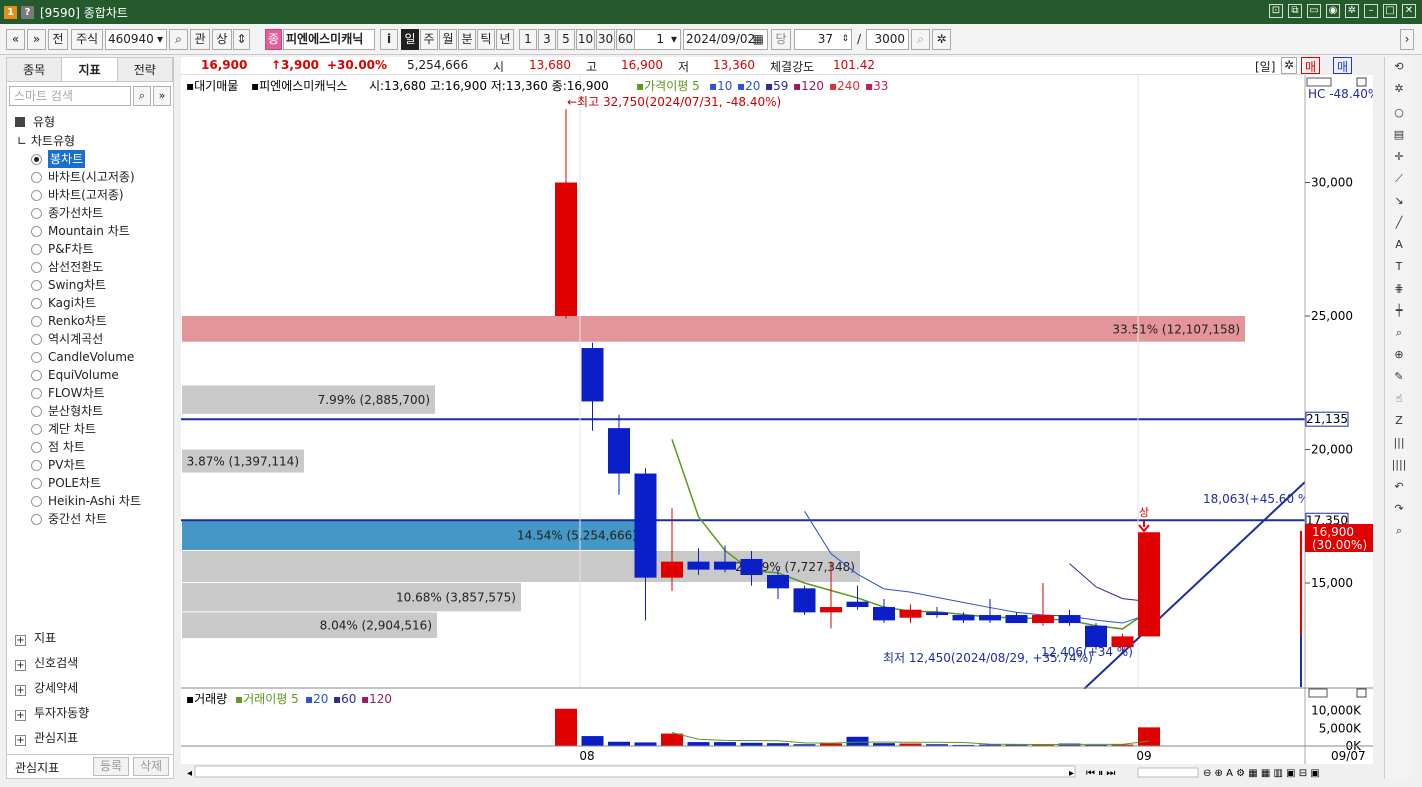 The width and height of the screenshot is (1422, 787). What do you see at coordinates (1399, 135) in the screenshot?
I see `chart-icon: ▤` at bounding box center [1399, 135].